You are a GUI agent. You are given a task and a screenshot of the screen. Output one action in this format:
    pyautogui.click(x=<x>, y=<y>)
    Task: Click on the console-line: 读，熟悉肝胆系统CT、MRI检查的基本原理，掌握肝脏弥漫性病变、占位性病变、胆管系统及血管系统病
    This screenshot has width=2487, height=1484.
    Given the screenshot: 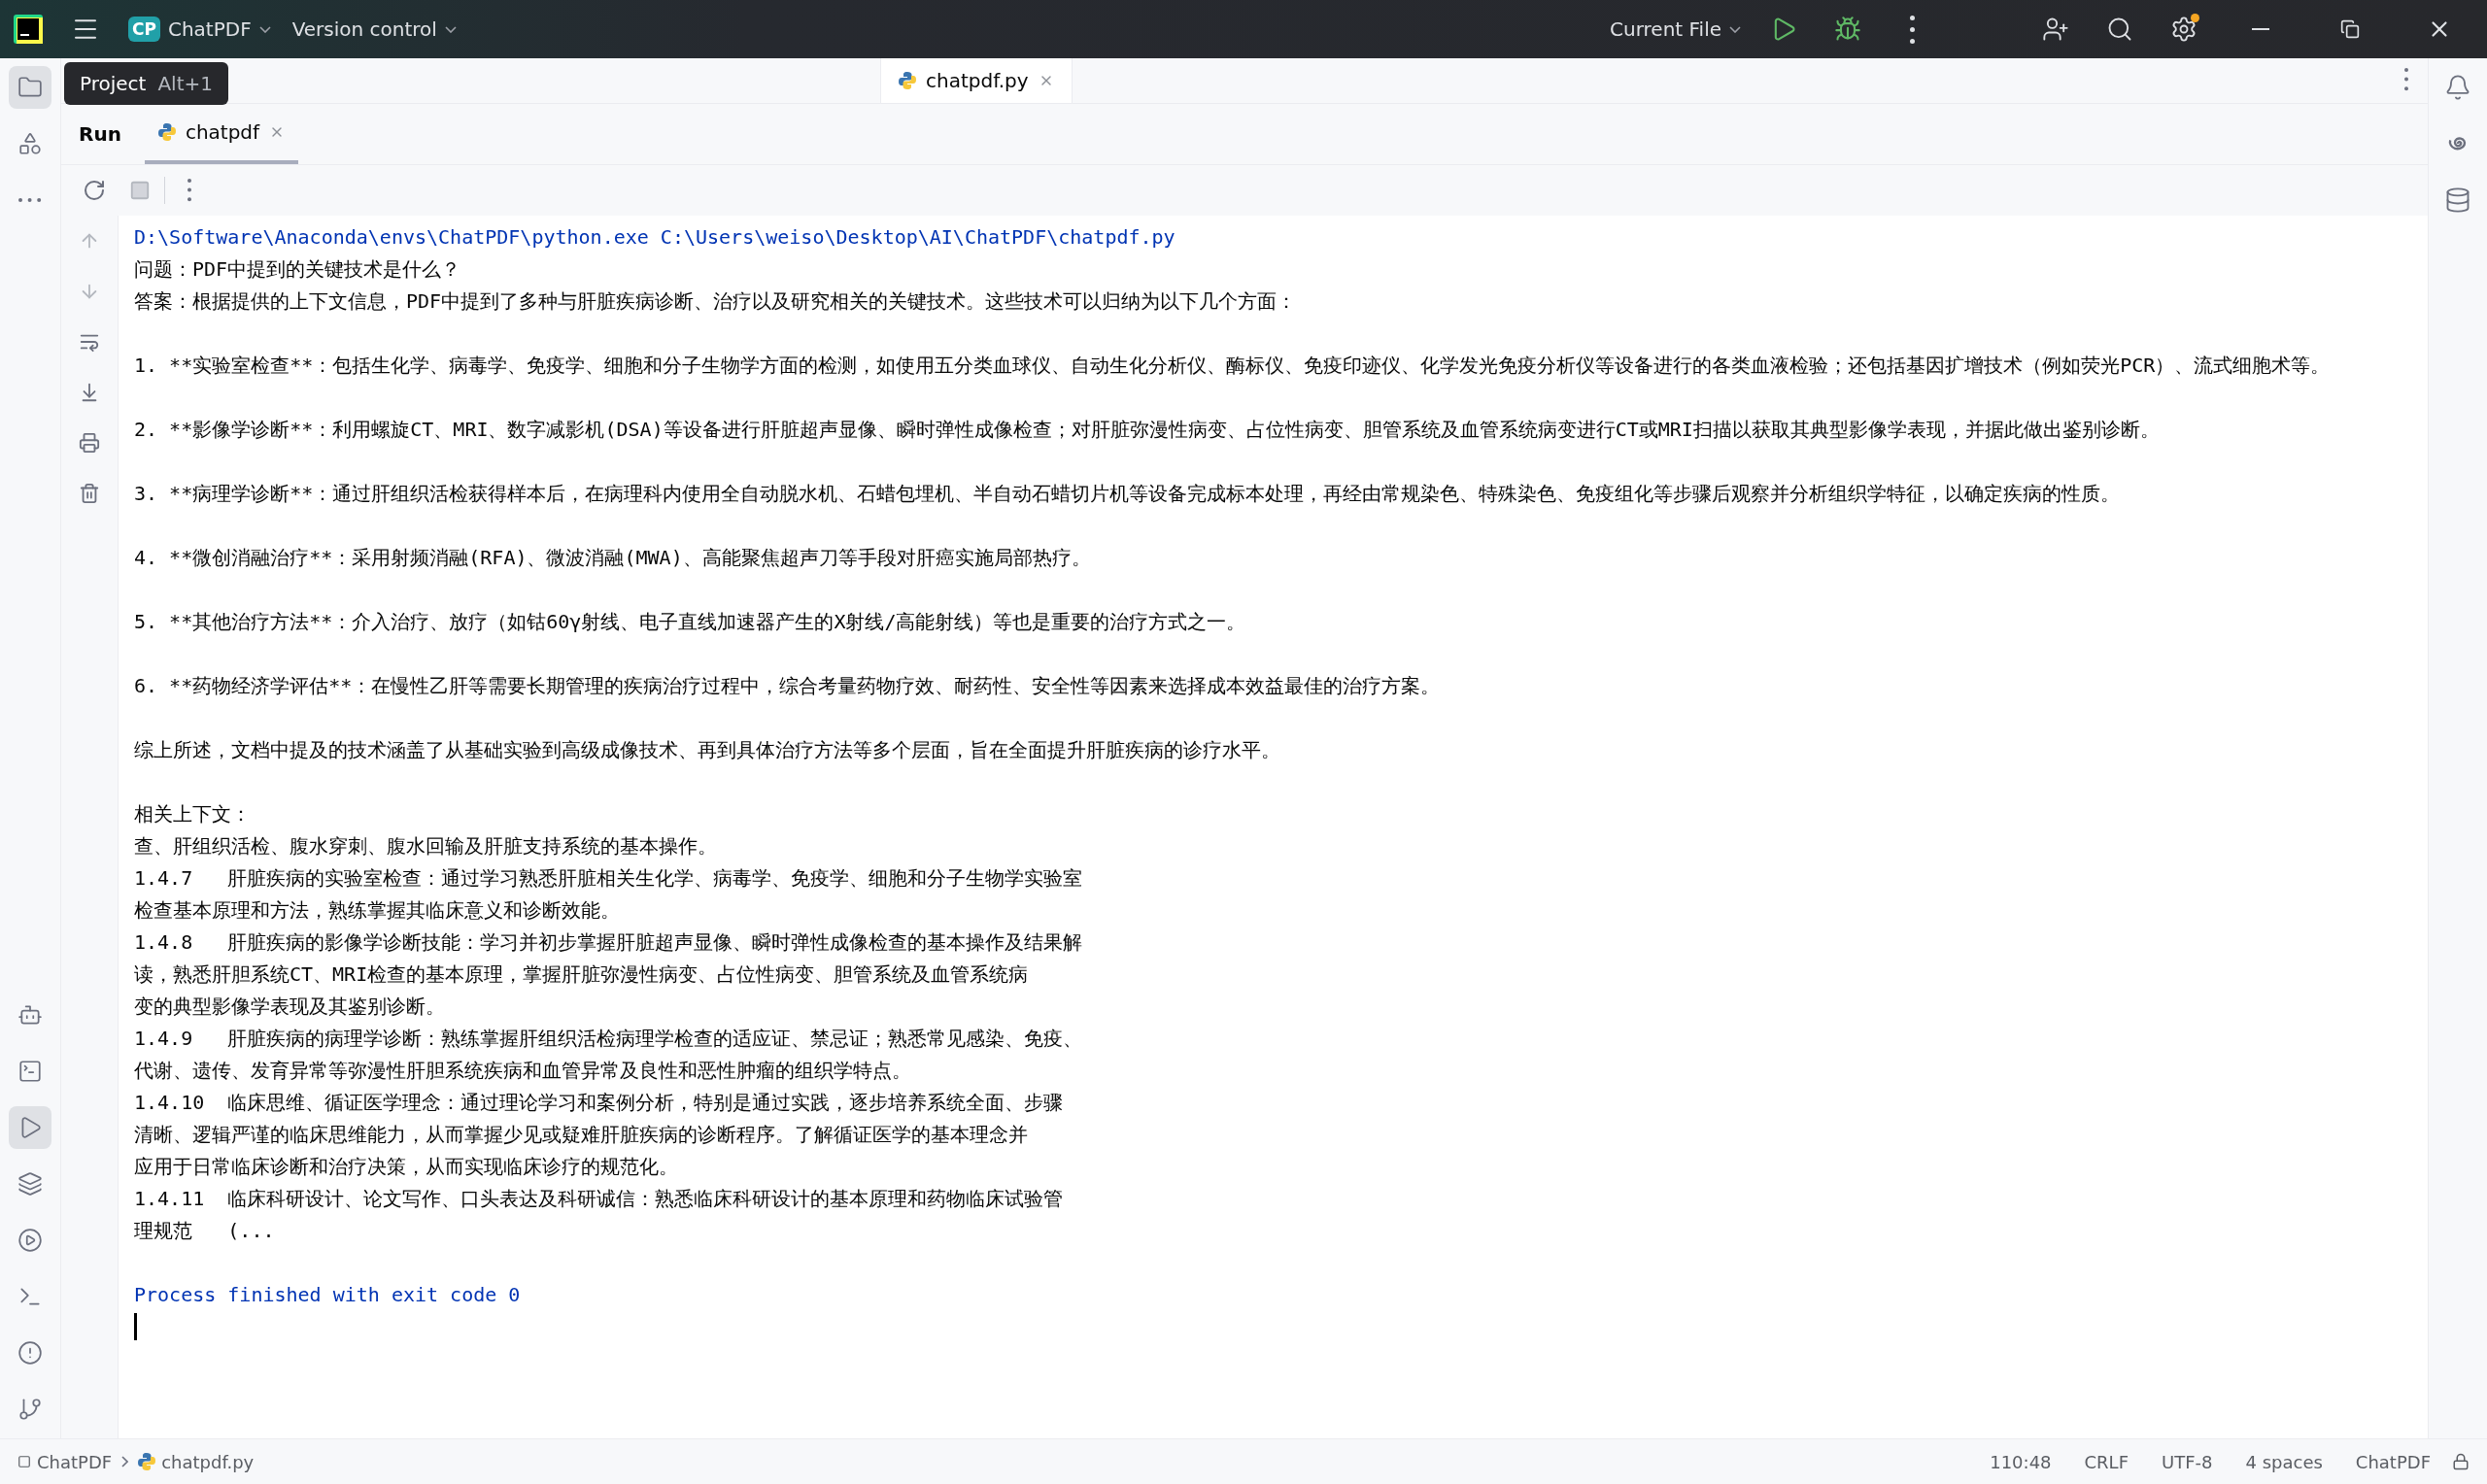 What is the action you would take?
    pyautogui.click(x=582, y=974)
    